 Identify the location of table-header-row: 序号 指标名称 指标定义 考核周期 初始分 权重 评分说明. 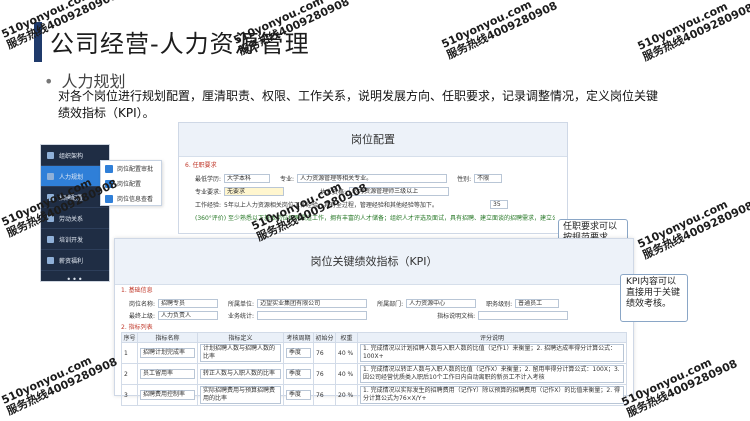
(374, 337).